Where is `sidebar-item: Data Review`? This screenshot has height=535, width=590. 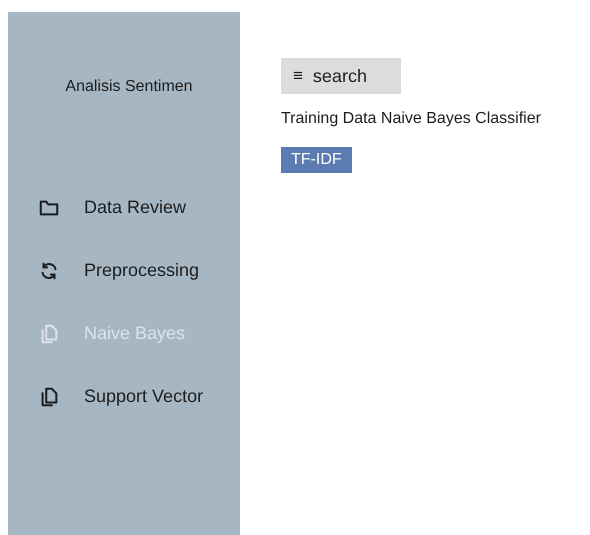
sidebar-item: Data Review is located at coordinates (100, 207).